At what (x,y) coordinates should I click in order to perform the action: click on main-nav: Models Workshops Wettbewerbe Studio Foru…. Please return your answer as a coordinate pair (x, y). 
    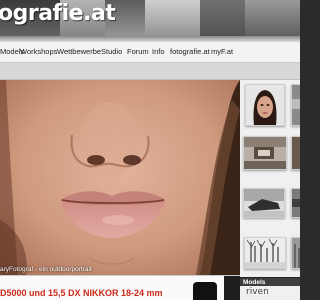
    Looking at the image, I should click on (150, 52).